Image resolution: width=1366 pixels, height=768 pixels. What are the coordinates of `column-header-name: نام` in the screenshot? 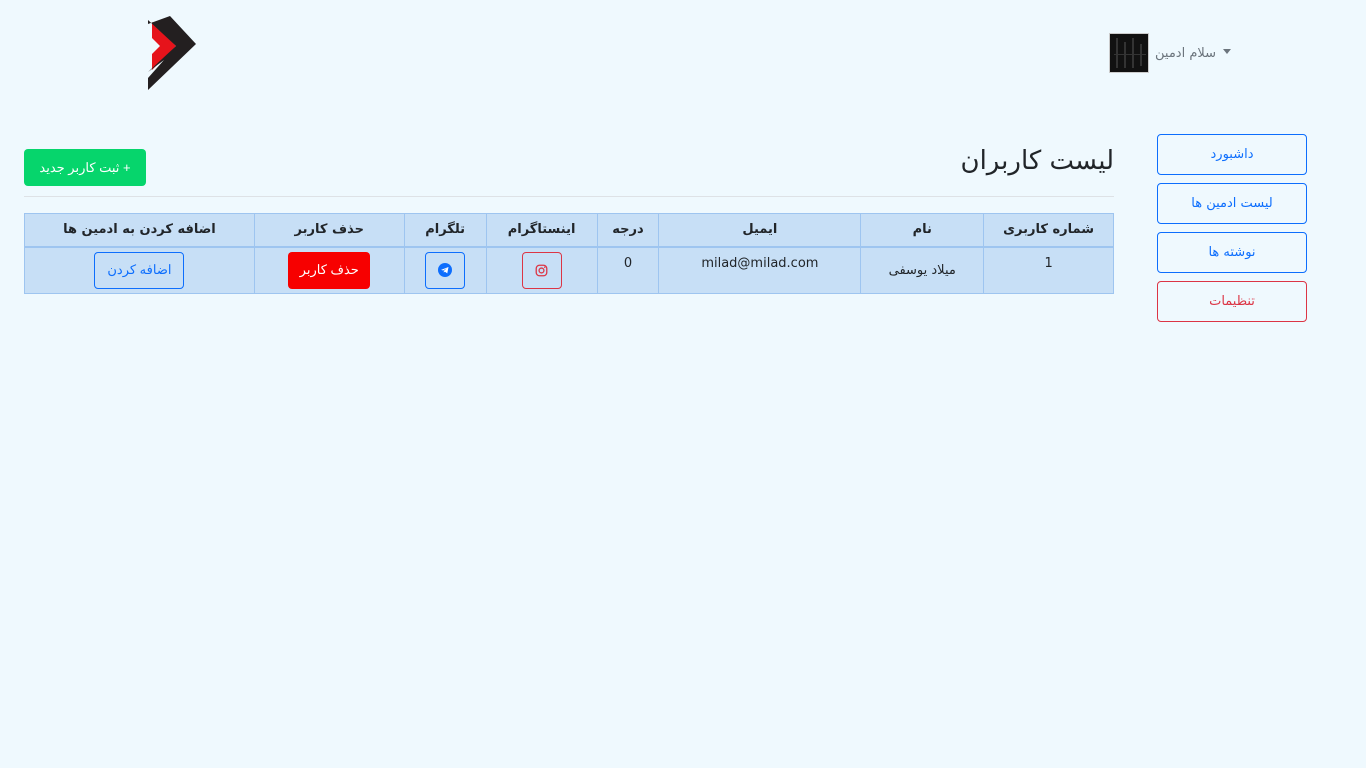 It's located at (922, 230).